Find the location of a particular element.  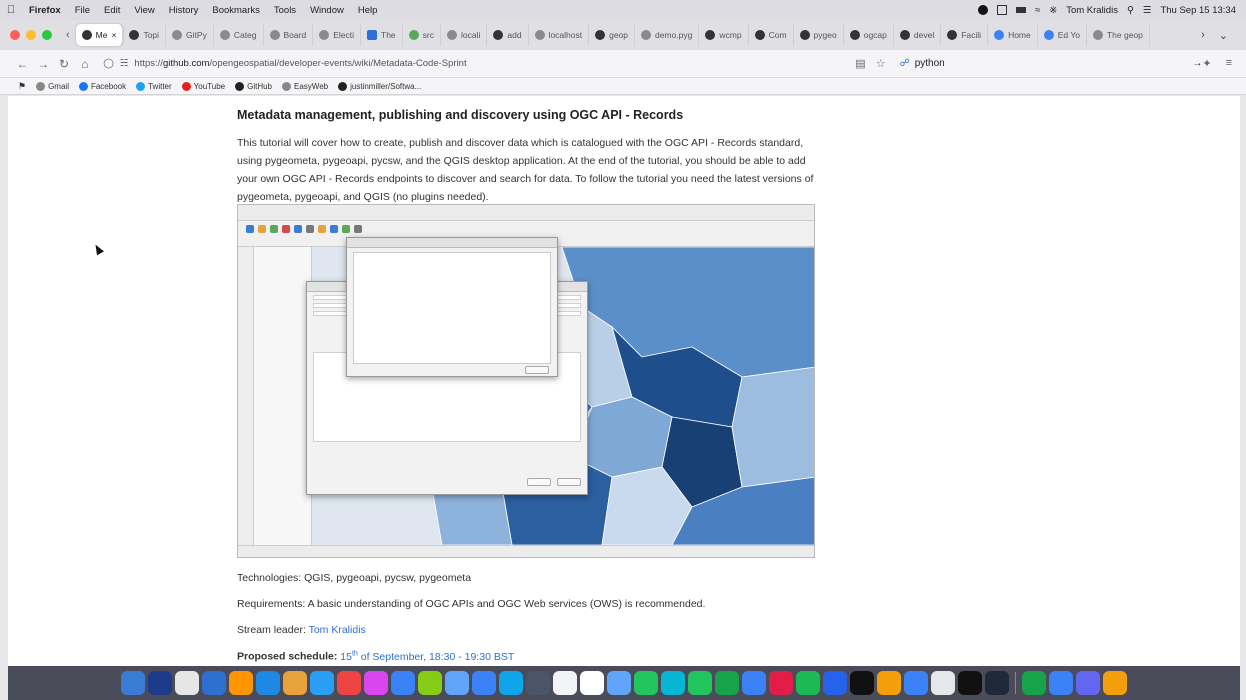

bookmark-1: Facebook is located at coordinates (102, 86).